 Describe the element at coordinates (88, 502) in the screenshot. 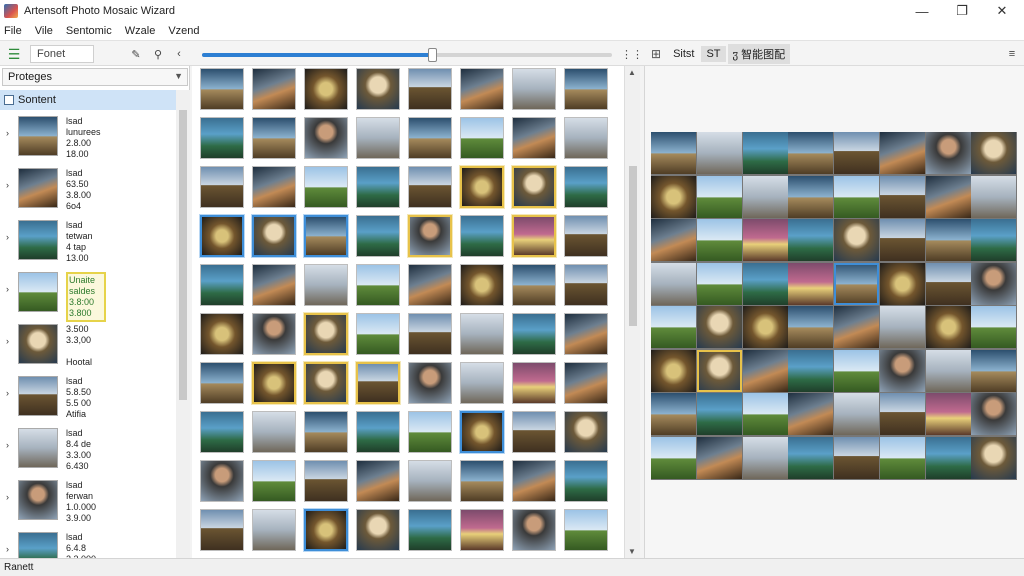

I see `list-item: › lsad ferwan 1.0.000 3.9.00` at that location.